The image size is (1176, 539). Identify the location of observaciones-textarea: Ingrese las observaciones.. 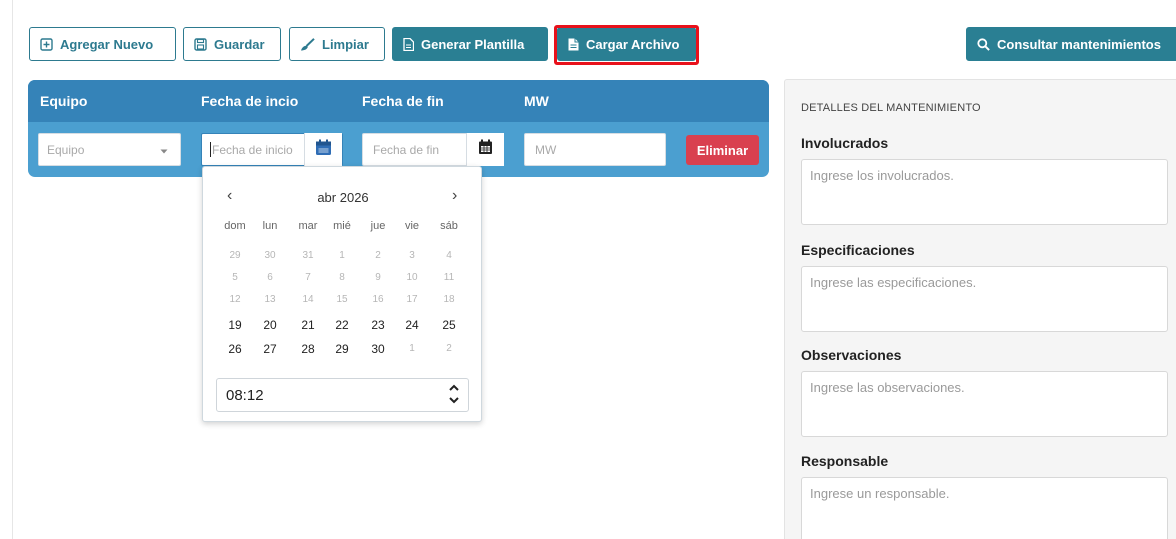
(984, 404).